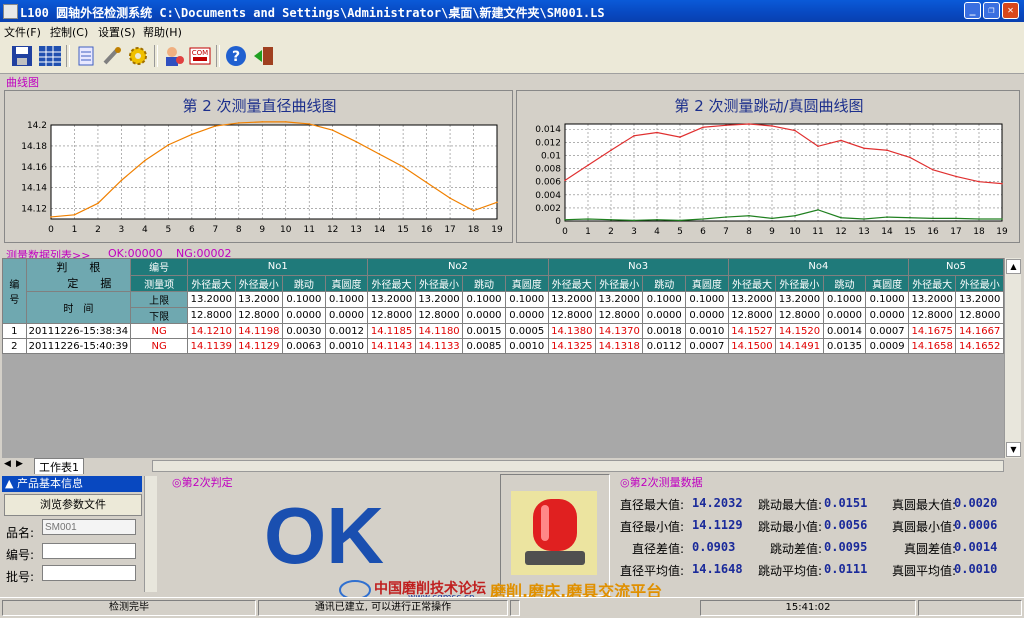  I want to click on x-tick-label: 13, so click(355, 230).